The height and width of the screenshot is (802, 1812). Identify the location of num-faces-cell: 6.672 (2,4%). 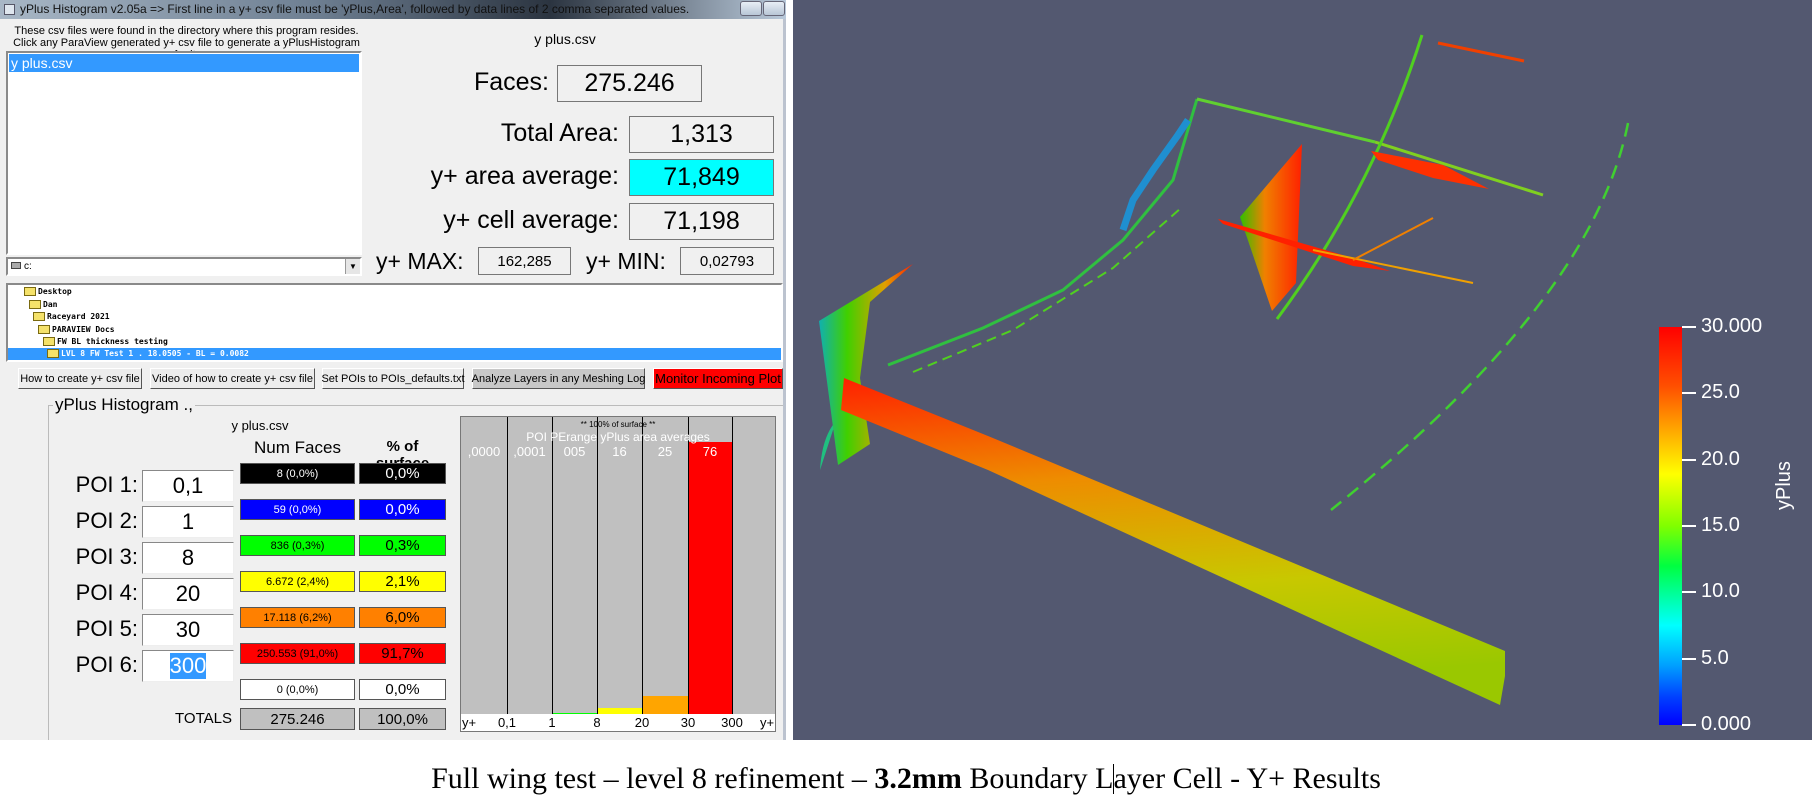
(297, 581).